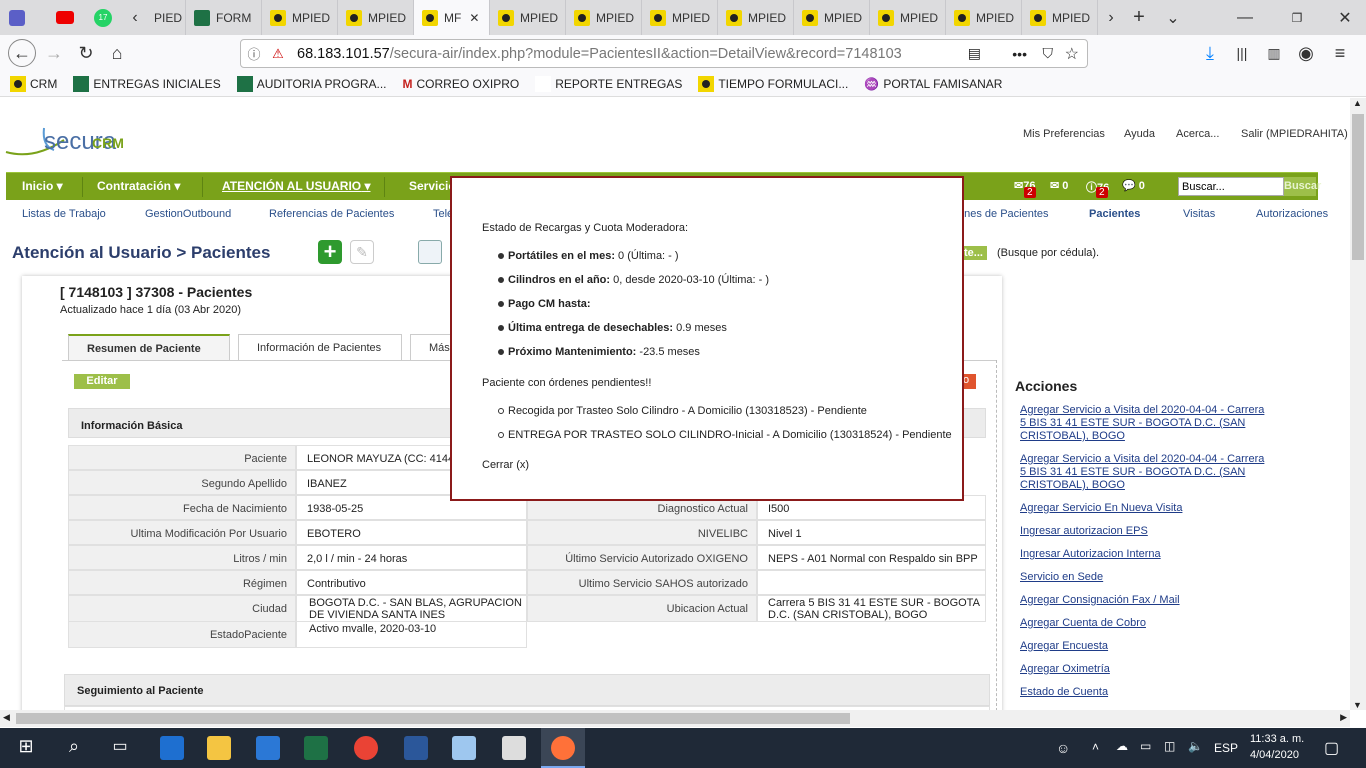 The image size is (1366, 768). Describe the element at coordinates (1145, 554) in the screenshot. I see `action-link: Ingresar Autorizacion Interna` at that location.